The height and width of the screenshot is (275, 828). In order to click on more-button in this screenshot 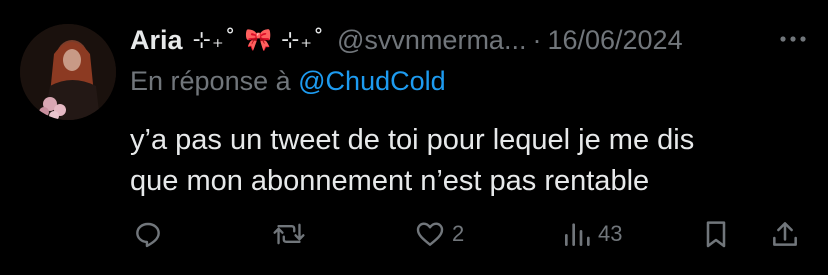, I will do `click(793, 39)`.